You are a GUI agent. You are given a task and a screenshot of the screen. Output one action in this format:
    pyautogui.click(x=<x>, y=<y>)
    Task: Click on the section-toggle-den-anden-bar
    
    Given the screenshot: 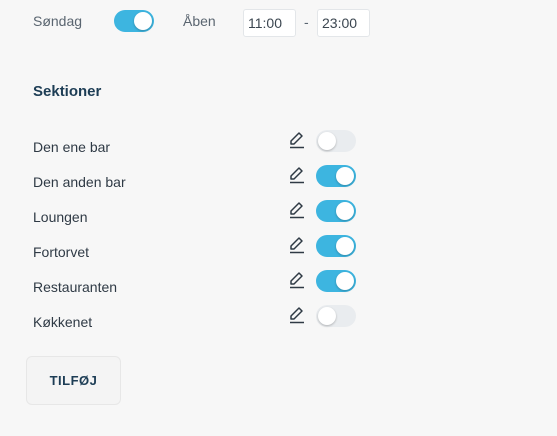 What is the action you would take?
    pyautogui.click(x=336, y=176)
    